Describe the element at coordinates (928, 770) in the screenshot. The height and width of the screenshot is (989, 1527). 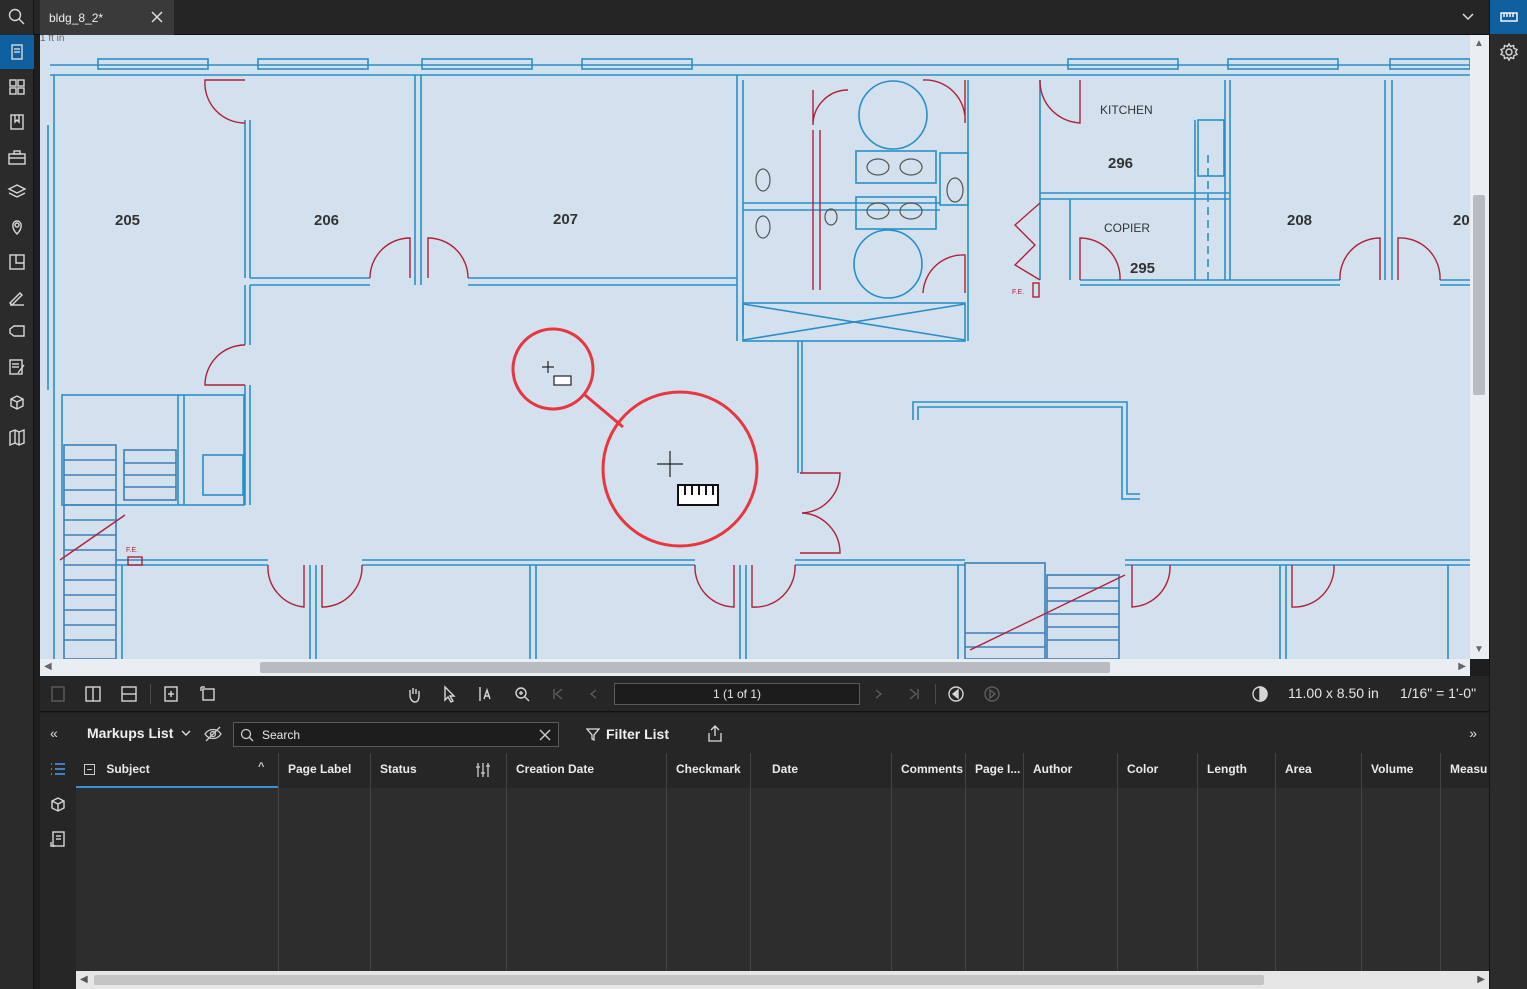
I see `column-header-comments: Comments` at that location.